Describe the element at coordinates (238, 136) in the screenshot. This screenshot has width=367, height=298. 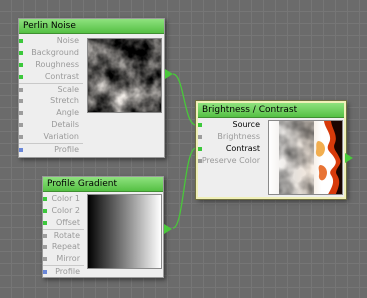
I see `port-label: Brightness` at that location.